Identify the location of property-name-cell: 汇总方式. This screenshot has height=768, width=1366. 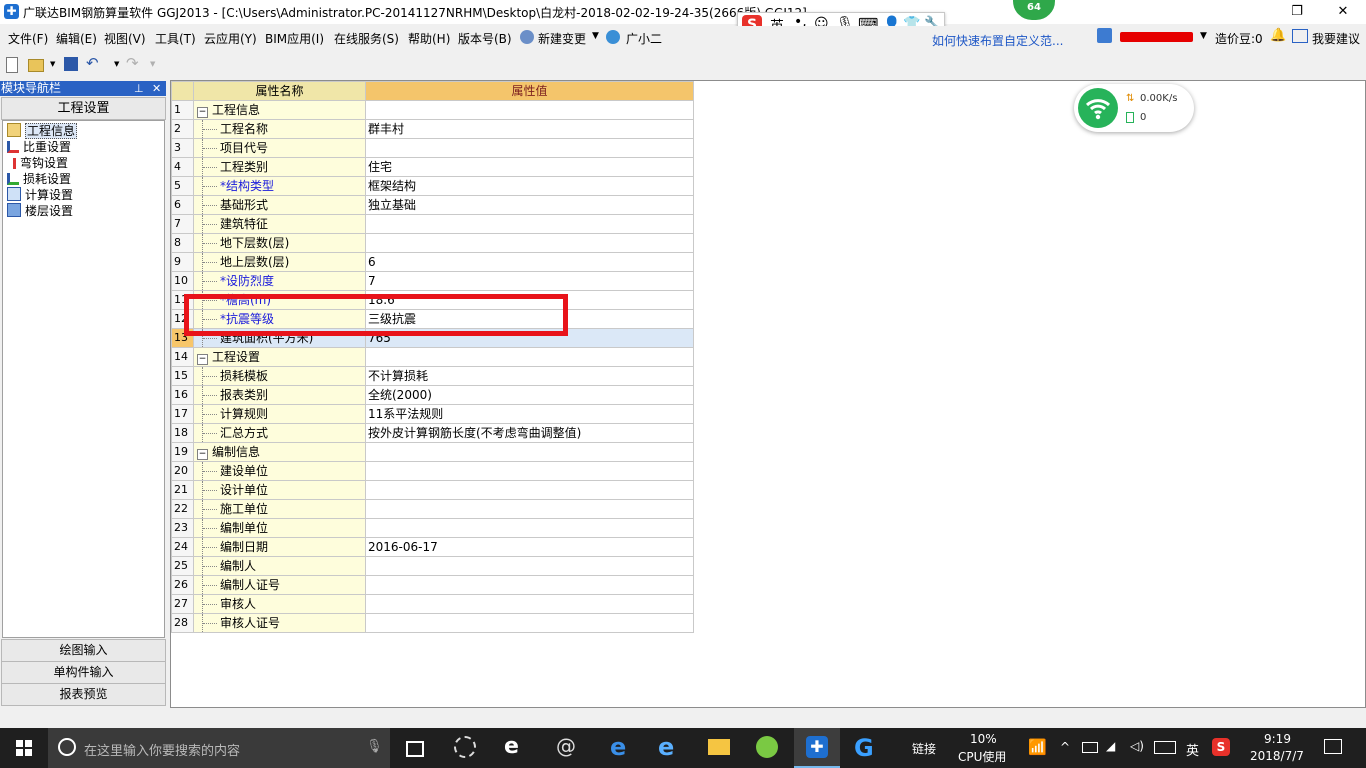
(279, 433).